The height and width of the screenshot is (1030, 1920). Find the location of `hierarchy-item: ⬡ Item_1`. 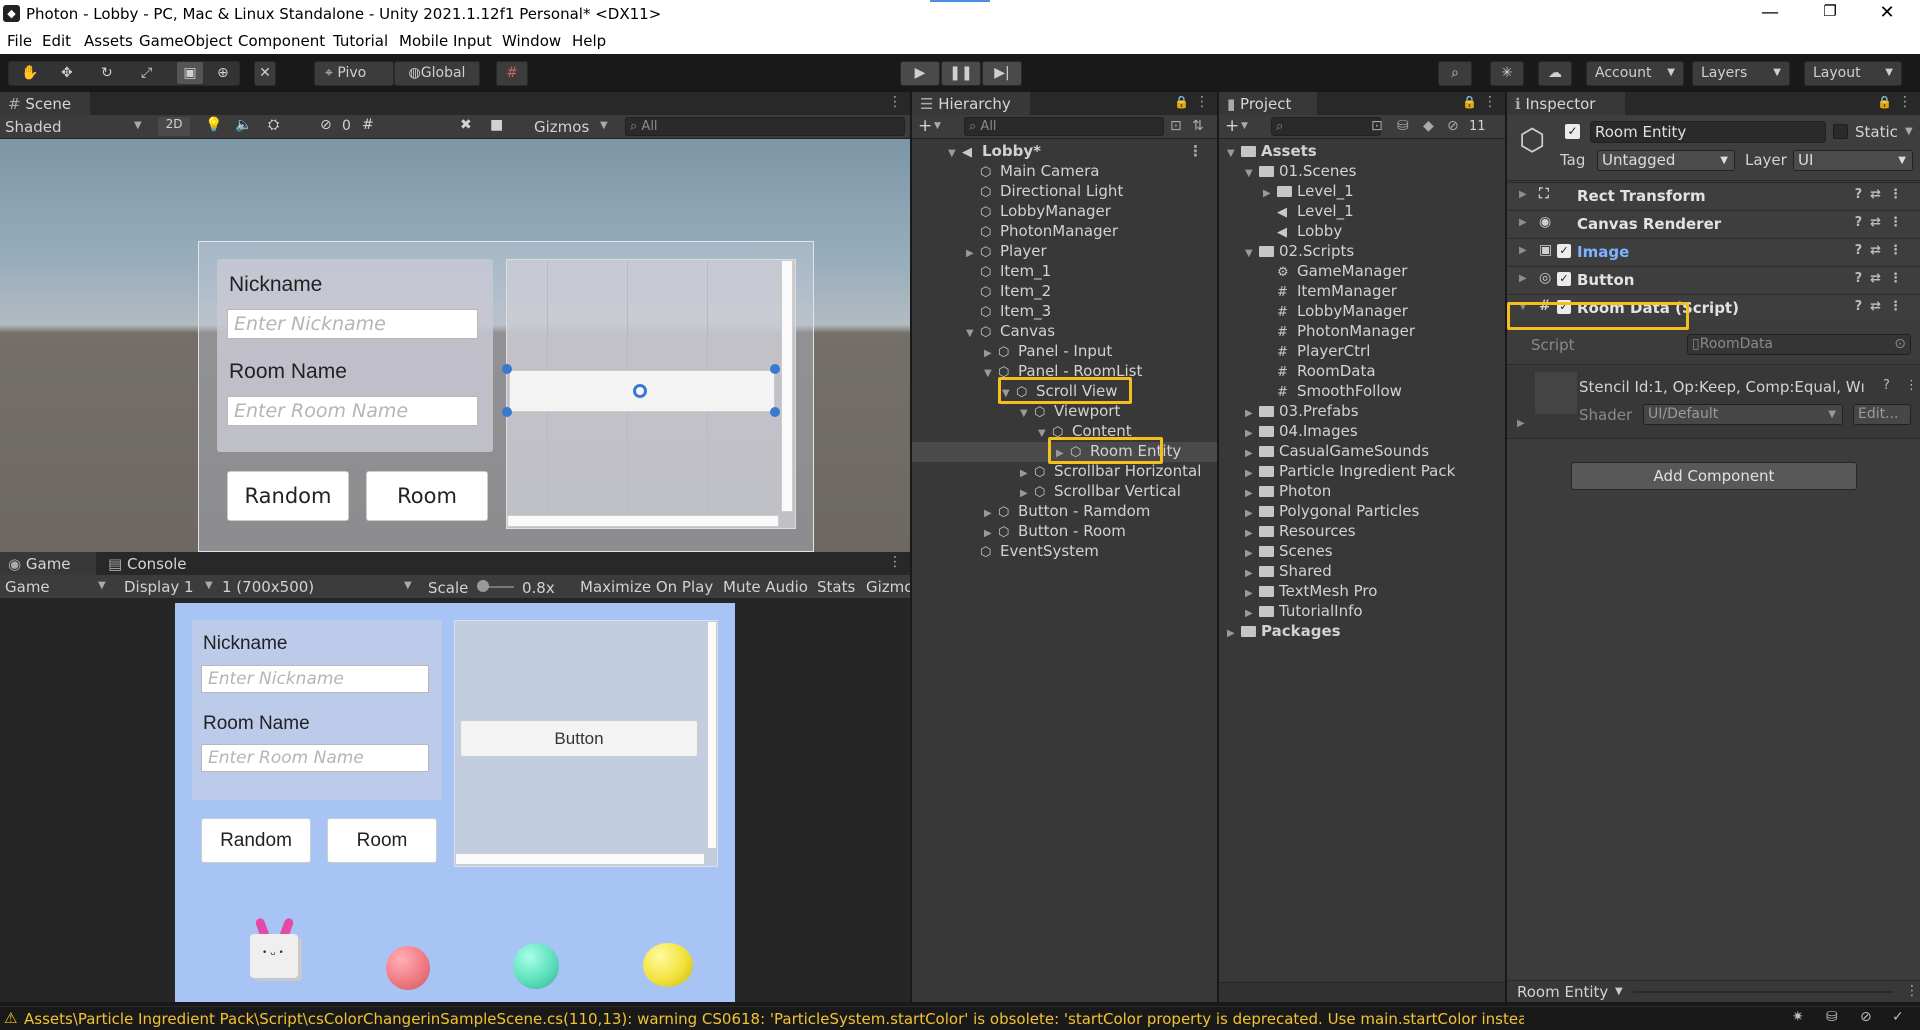

hierarchy-item: ⬡ Item_1 is located at coordinates (1008, 272).